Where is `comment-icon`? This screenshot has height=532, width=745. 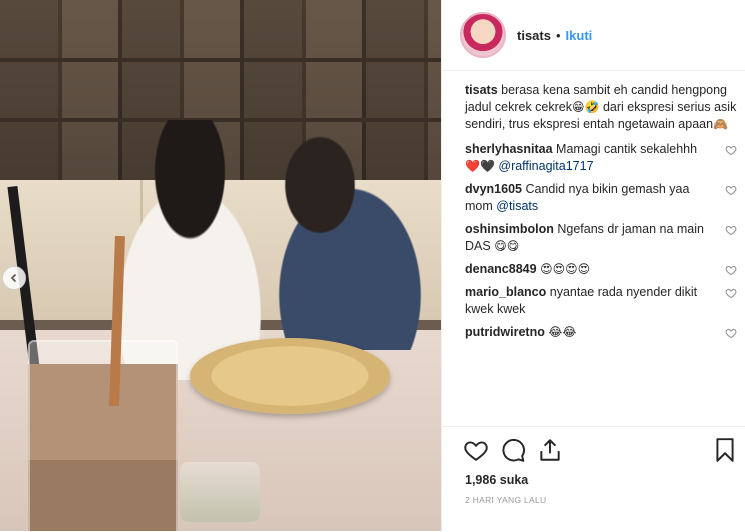 comment-icon is located at coordinates (513, 450).